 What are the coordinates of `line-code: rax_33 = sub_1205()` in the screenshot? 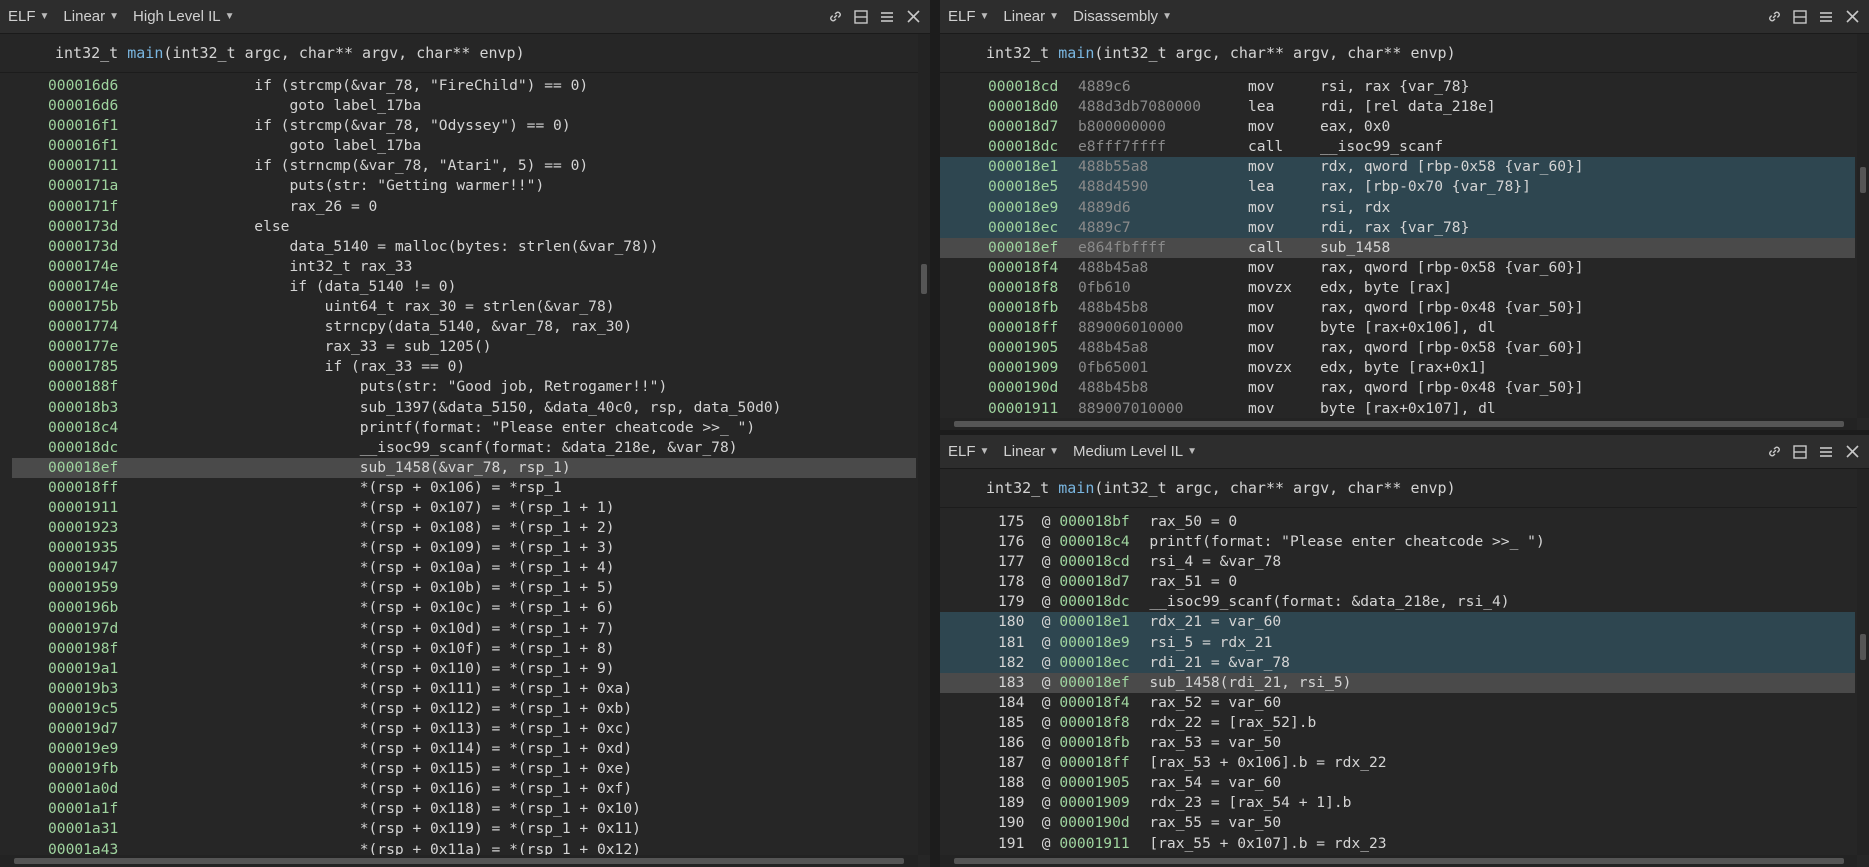 It's located at (408, 346).